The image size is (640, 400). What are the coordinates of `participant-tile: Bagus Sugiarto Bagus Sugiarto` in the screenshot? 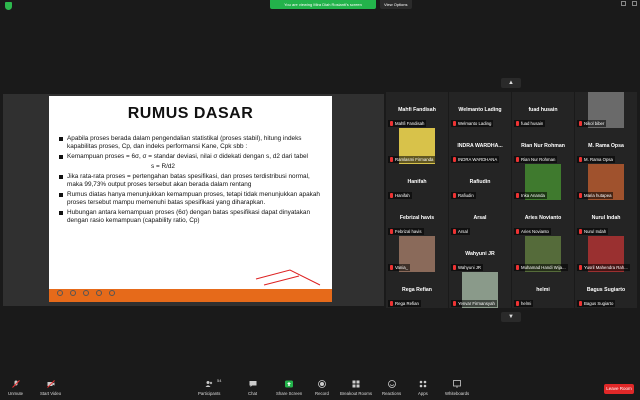 It's located at (606, 290).